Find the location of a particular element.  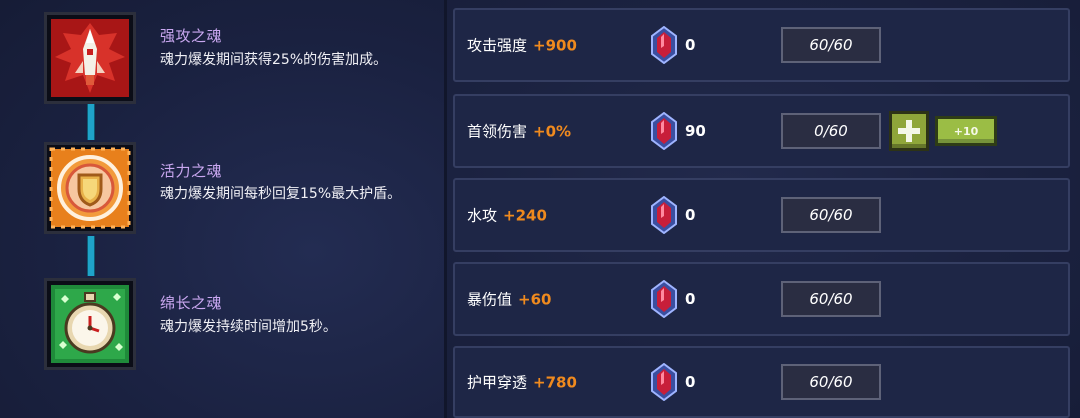

stat-bonus: +900 is located at coordinates (555, 45).